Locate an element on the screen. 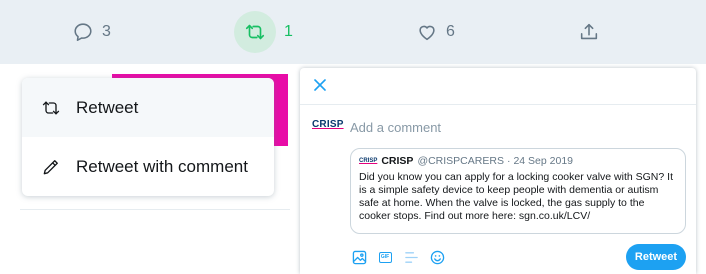  compose-toolbar: GIF is located at coordinates (400, 257).